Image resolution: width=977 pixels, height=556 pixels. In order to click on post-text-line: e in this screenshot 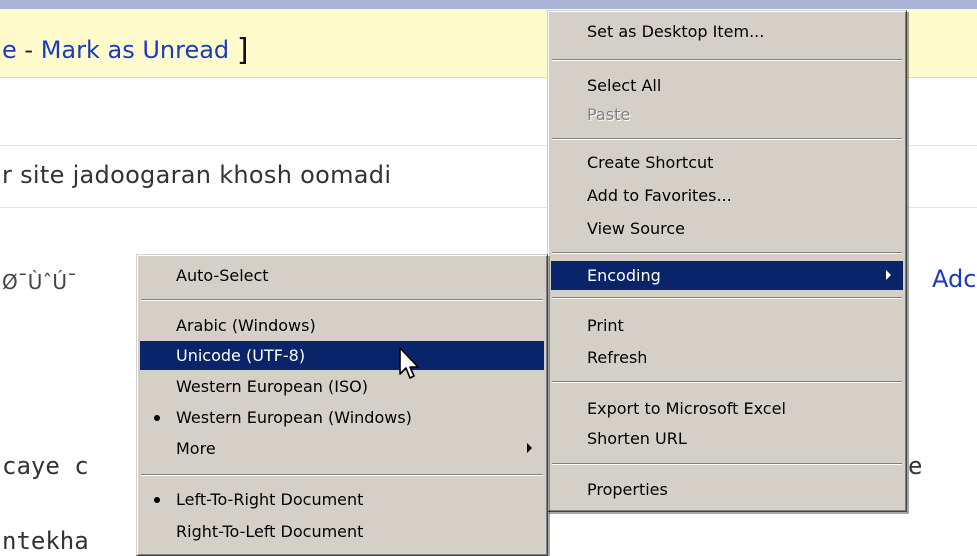, I will do `click(915, 466)`.